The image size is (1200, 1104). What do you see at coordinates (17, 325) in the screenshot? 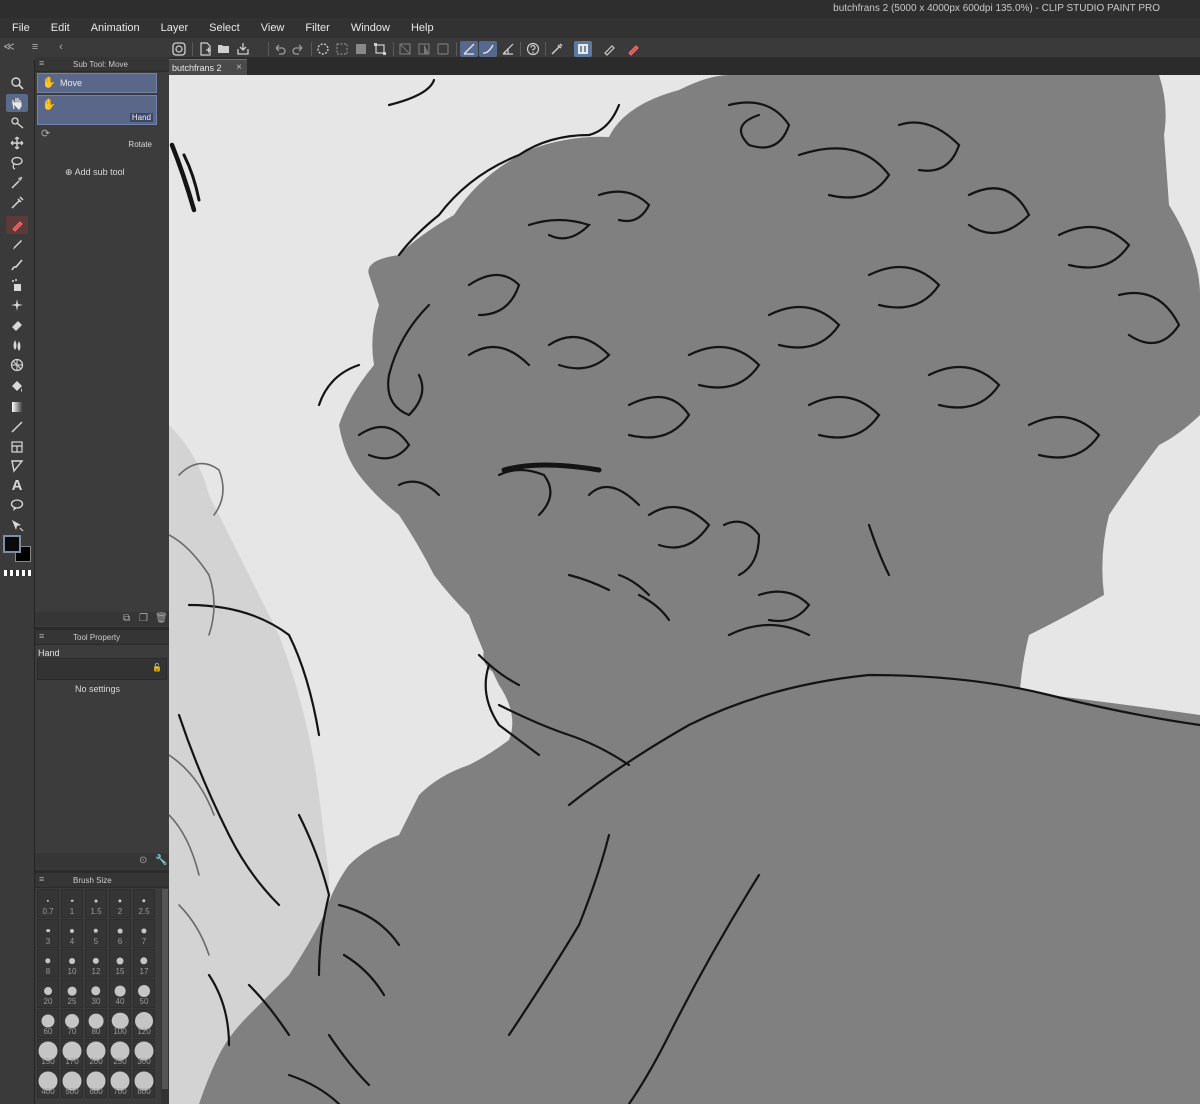
I see `eraser-tool-icon` at bounding box center [17, 325].